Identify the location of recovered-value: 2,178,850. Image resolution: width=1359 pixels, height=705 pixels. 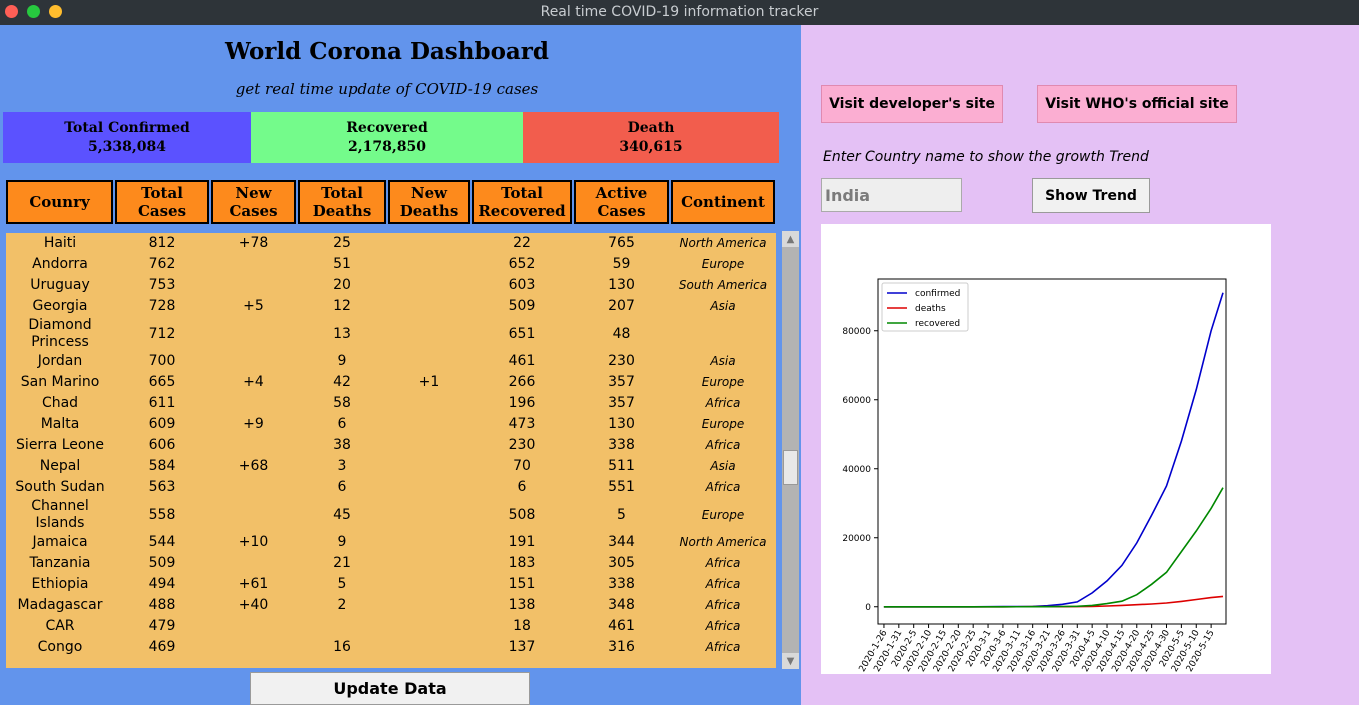
(387, 147).